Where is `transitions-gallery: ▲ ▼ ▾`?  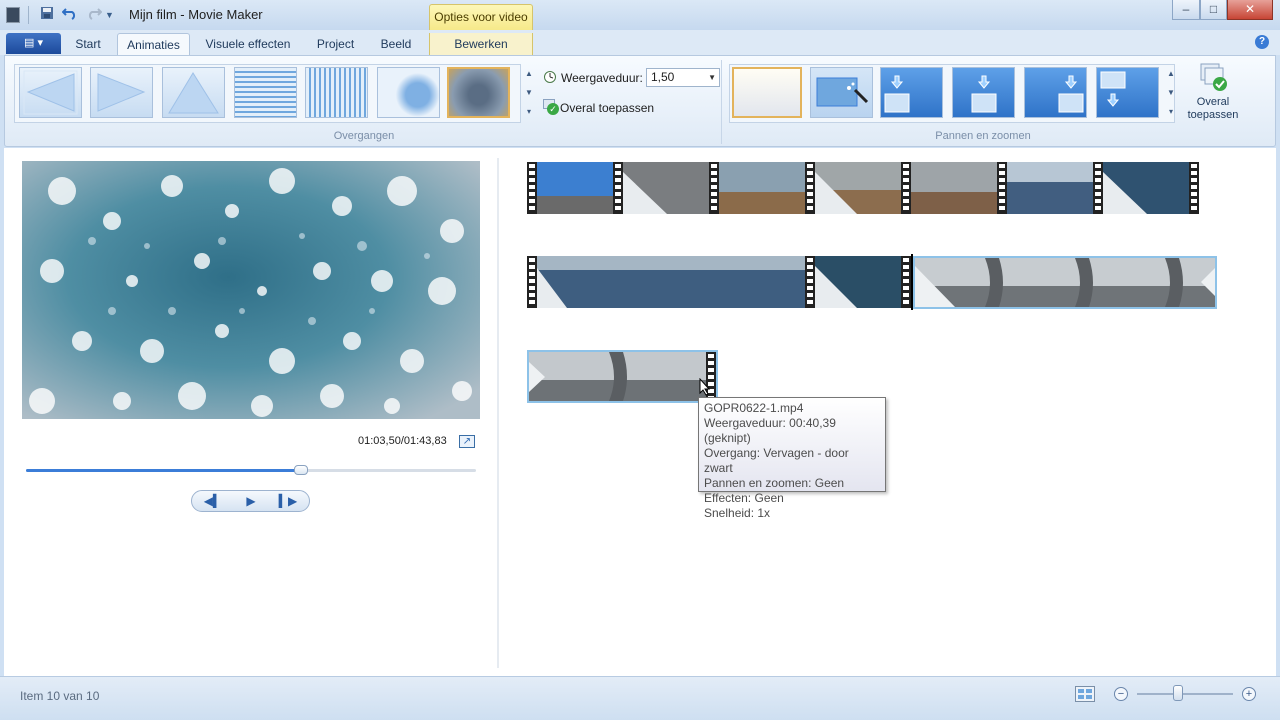 transitions-gallery: ▲ ▼ ▾ is located at coordinates (273, 93).